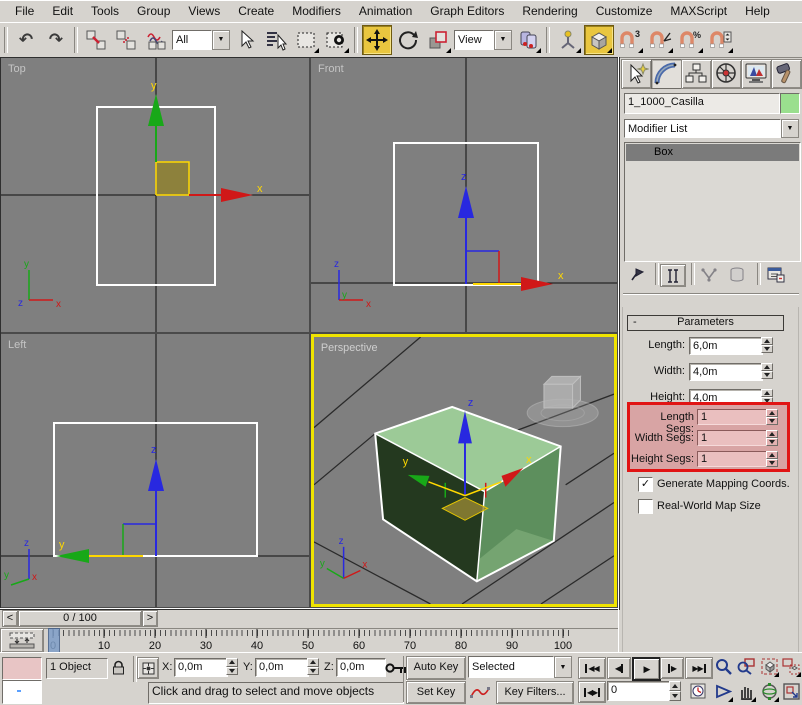 This screenshot has height=705, width=802. I want to click on menu-item-rendering: Rendering, so click(549, 11).